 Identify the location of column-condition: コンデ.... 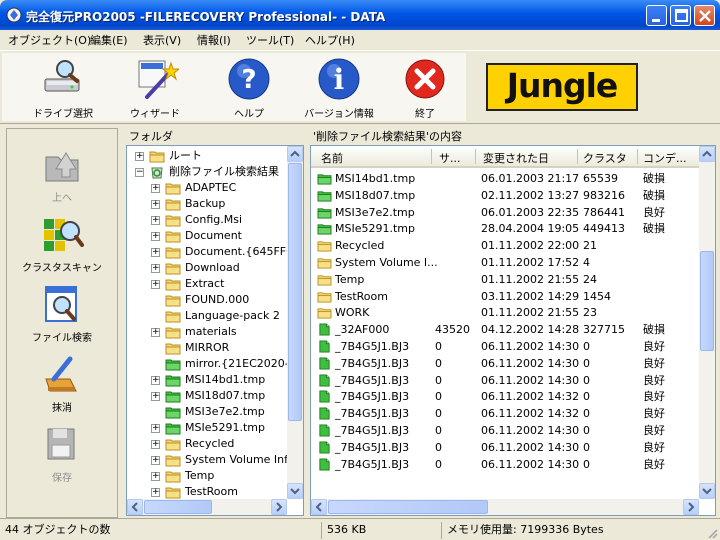
(665, 158).